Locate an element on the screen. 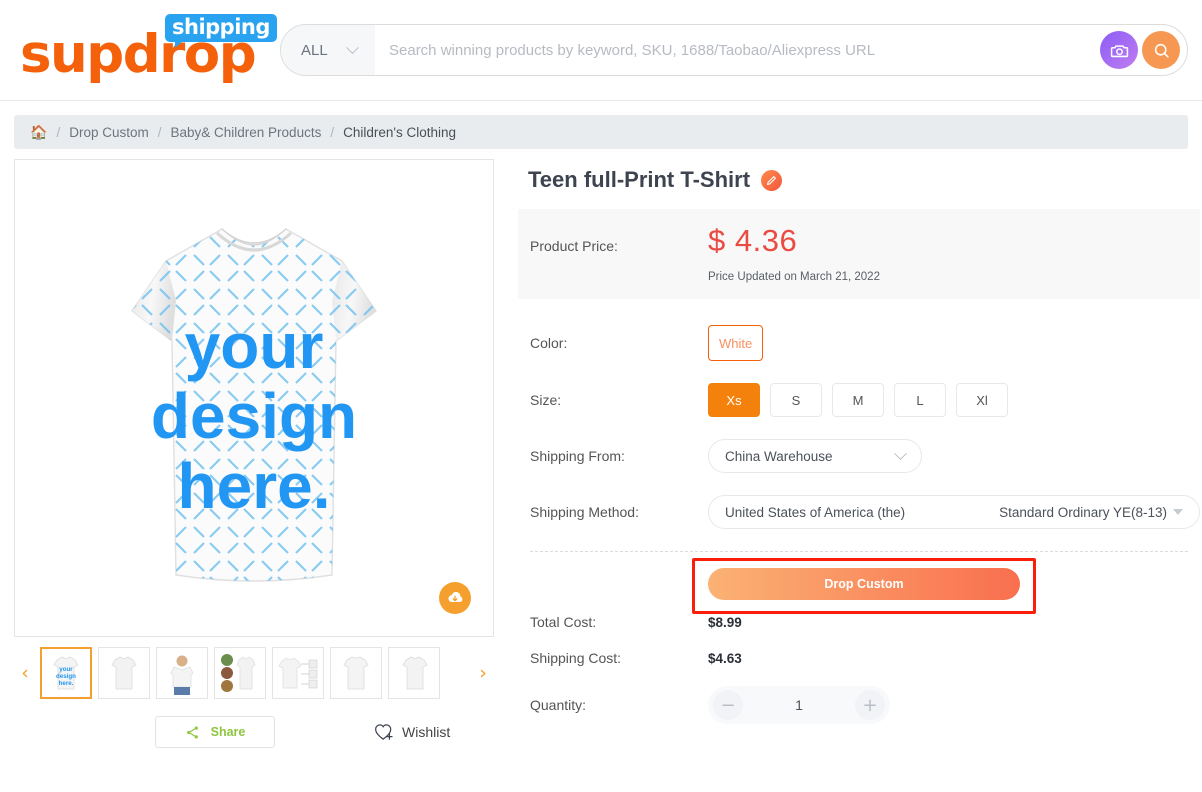 The height and width of the screenshot is (792, 1202). download-image-button is located at coordinates (455, 598).